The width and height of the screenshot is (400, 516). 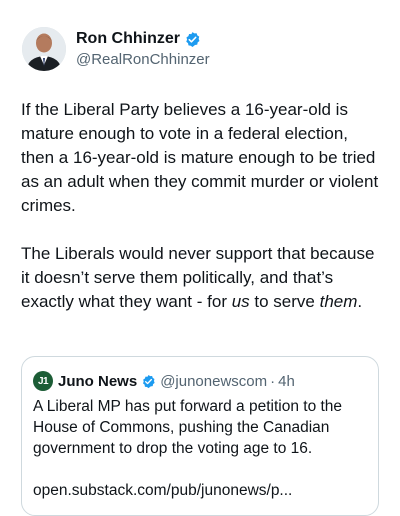 I want to click on tweet-header: Ron Chhinzer @RealRonChhinzer, so click(x=116, y=49).